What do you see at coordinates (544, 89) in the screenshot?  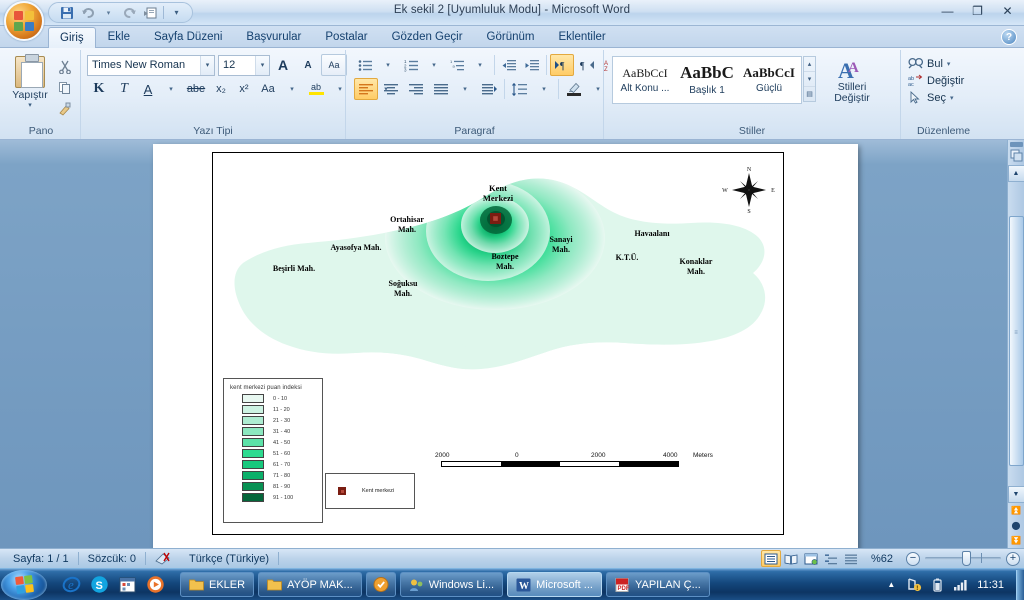 I see `line-spacing-dropdown-icon: ▾` at bounding box center [544, 89].